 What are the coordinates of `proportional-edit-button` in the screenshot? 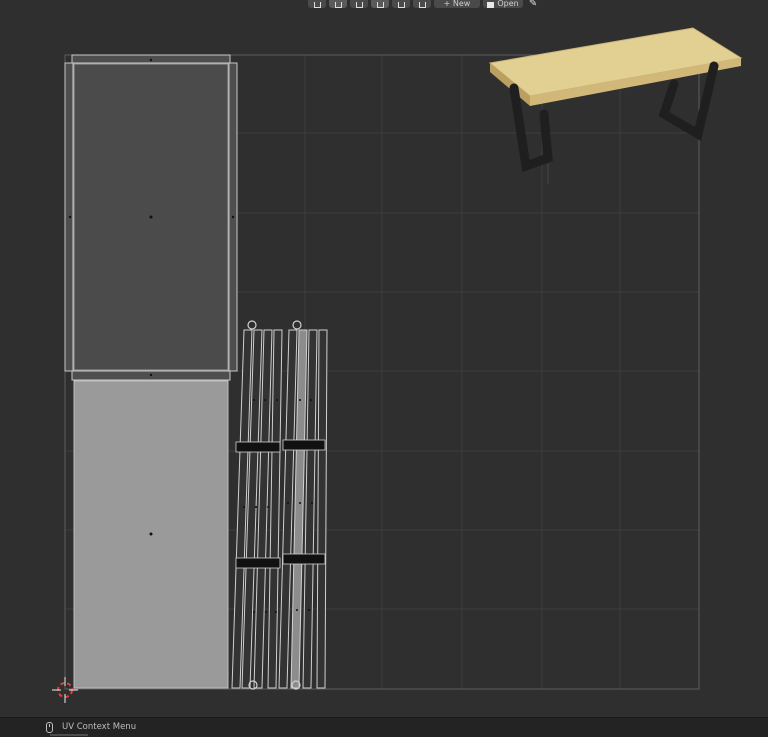 It's located at (380, 4).